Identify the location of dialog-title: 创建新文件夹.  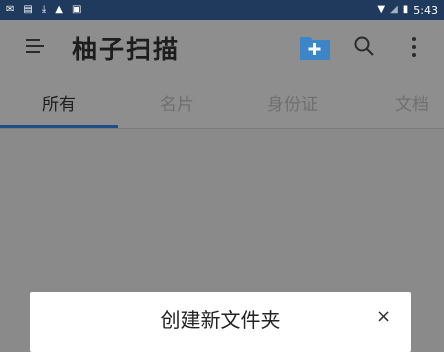
(220, 320).